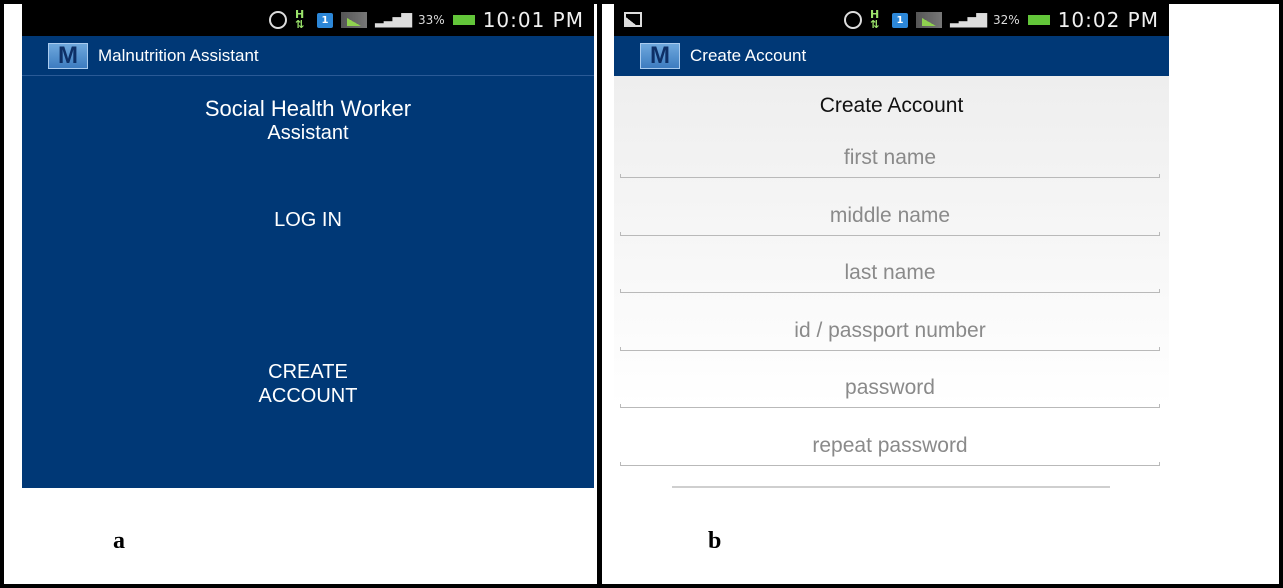  I want to click on image-icon, so click(633, 19).